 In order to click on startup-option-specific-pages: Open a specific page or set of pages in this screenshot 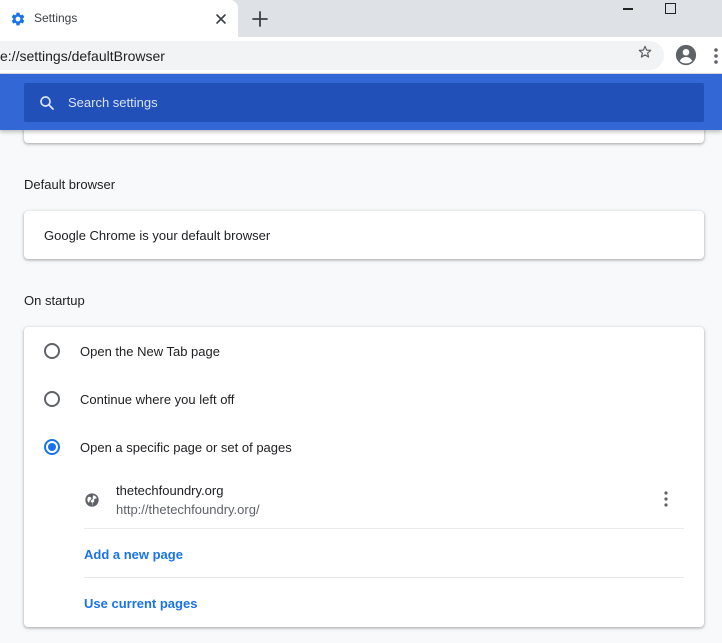, I will do `click(364, 447)`.